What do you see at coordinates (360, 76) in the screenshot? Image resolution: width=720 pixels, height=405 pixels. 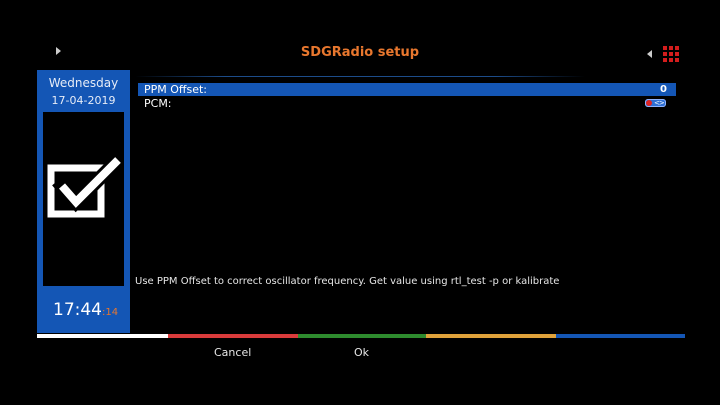 I see `header-divider` at bounding box center [360, 76].